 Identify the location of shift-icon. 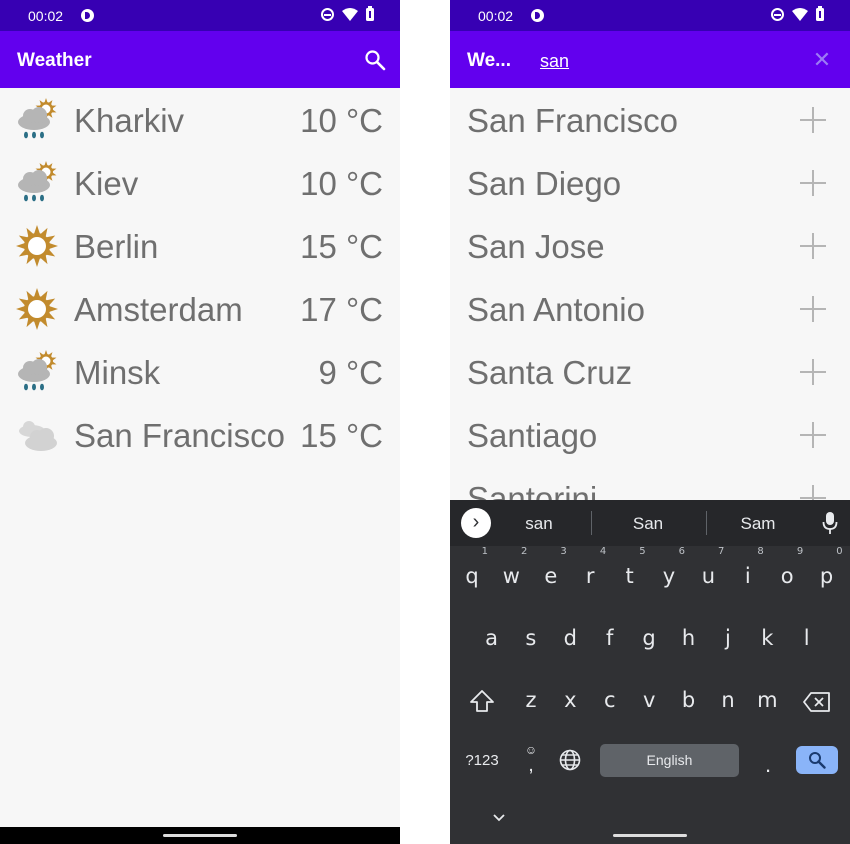
(482, 701).